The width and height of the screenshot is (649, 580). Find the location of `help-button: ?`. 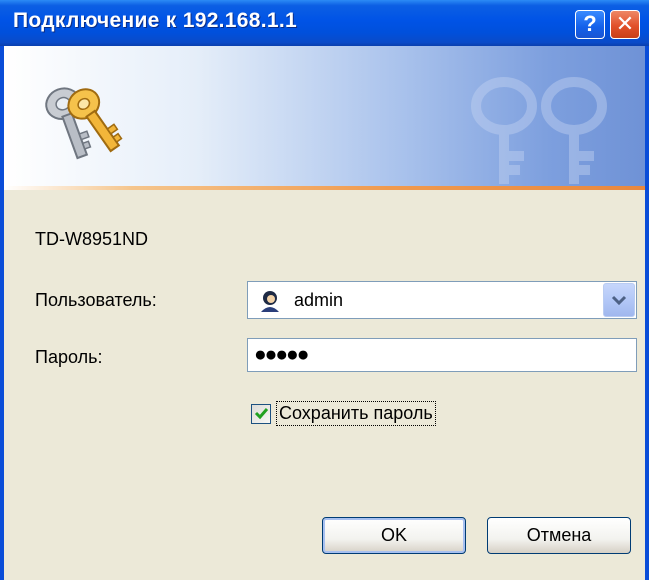

help-button: ? is located at coordinates (590, 24).